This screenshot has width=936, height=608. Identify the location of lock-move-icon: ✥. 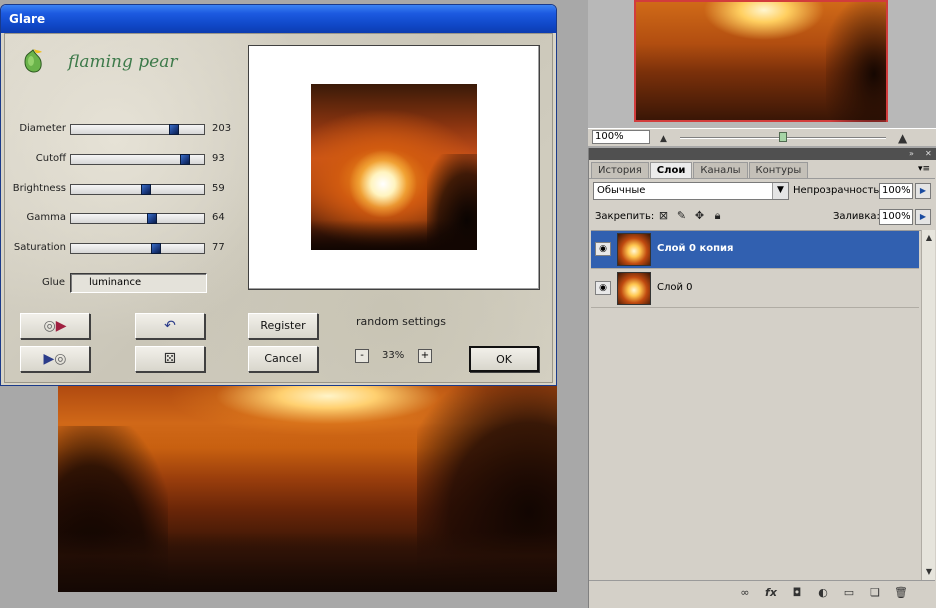
(699, 215).